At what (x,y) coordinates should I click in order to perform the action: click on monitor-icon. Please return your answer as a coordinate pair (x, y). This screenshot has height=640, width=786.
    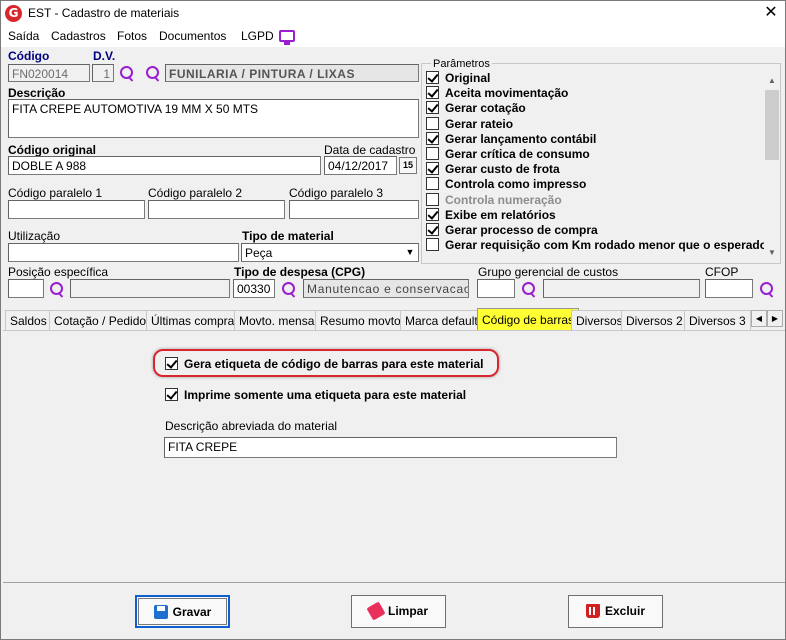
    Looking at the image, I should click on (287, 37).